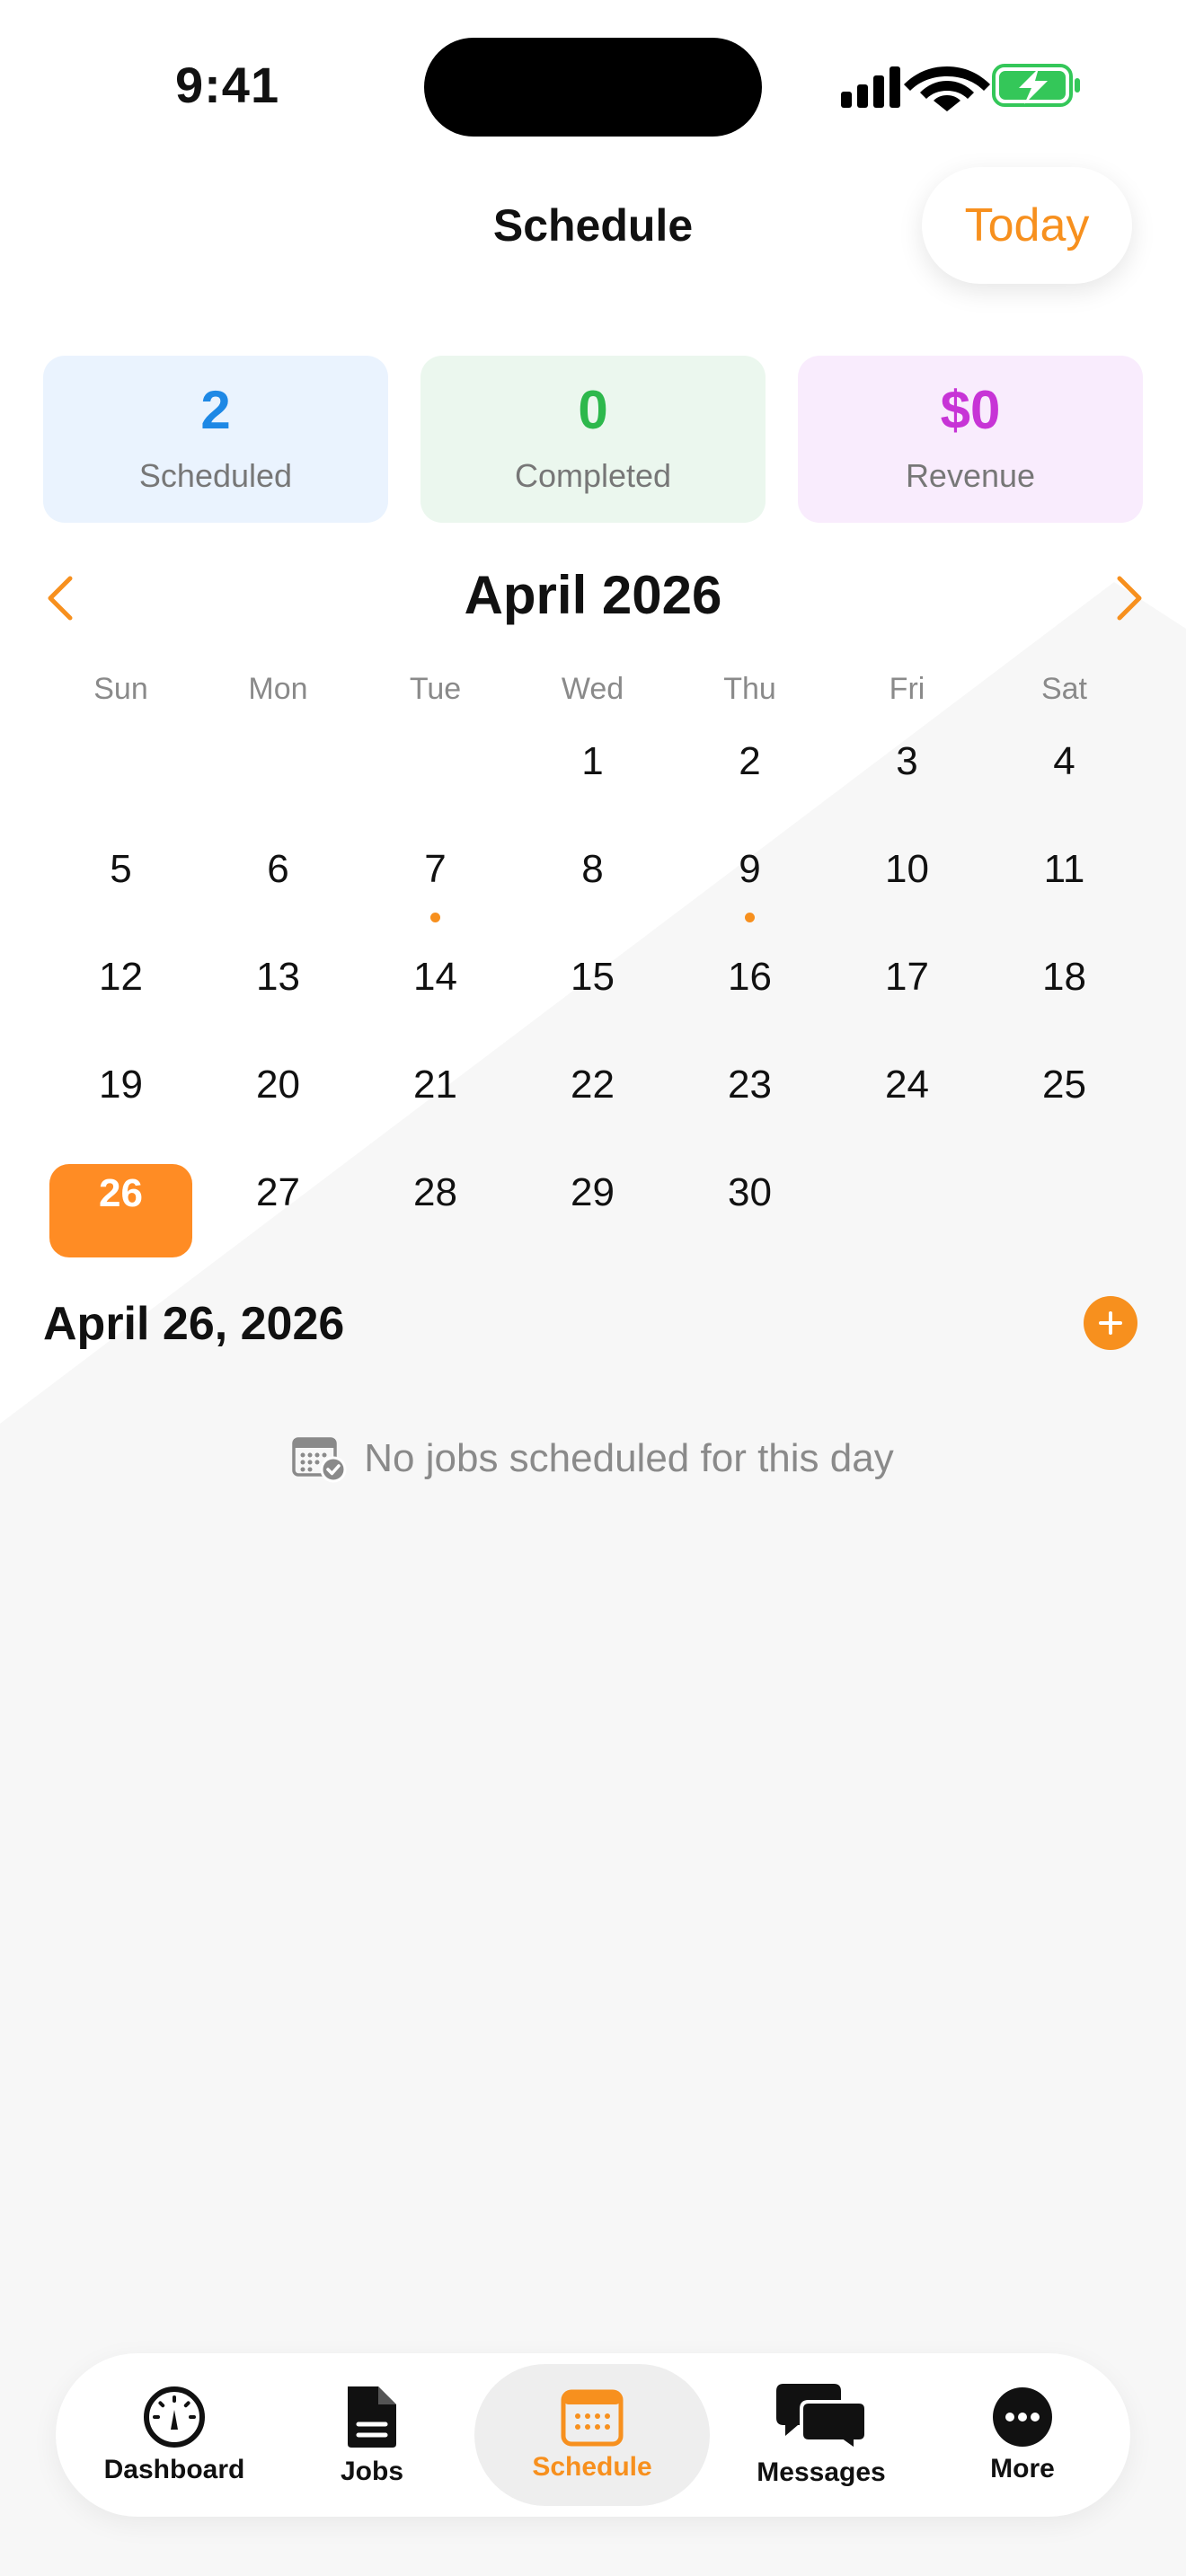  I want to click on calendar-day: 20, so click(278, 1103).